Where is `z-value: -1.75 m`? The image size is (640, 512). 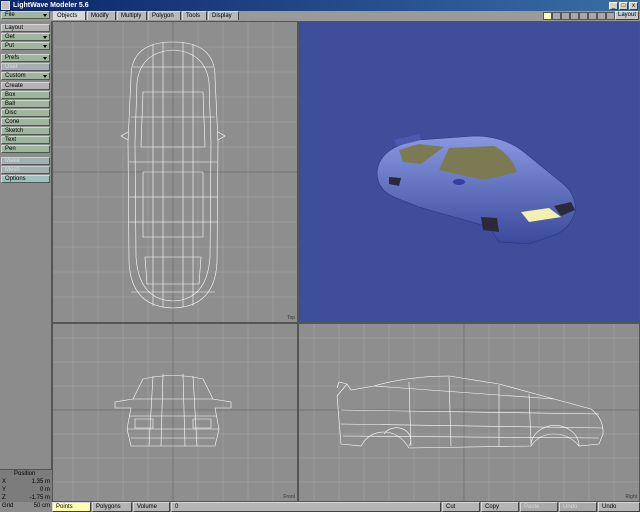 z-value: -1.75 m is located at coordinates (39, 498).